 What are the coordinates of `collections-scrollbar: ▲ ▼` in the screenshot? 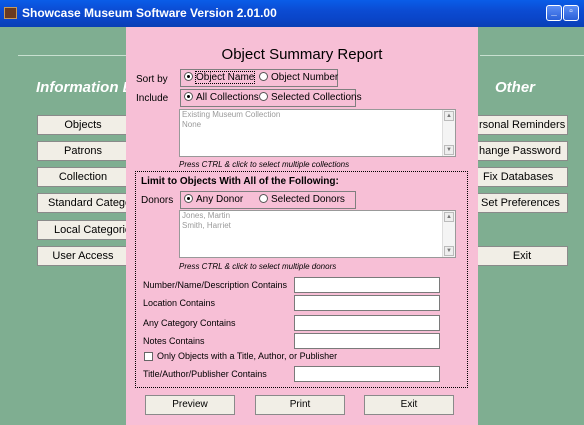 It's located at (448, 133).